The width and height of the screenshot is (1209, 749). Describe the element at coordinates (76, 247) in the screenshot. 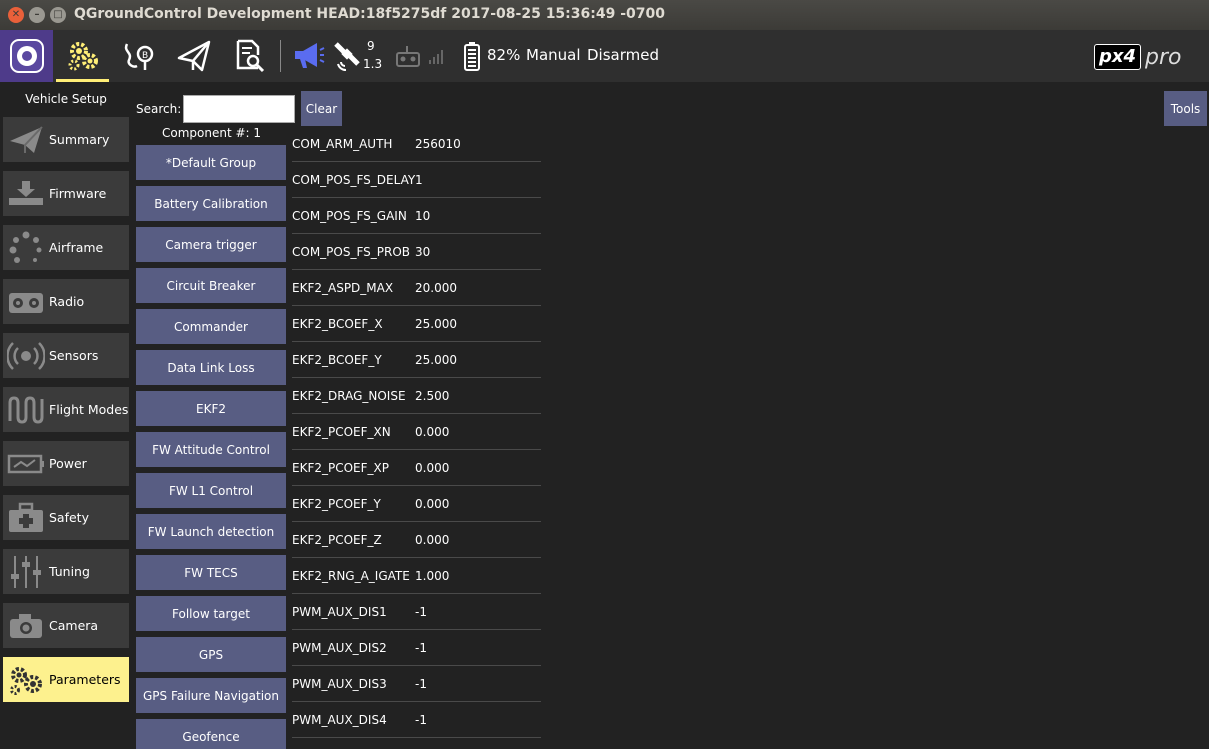

I see `sidebar-item-label: Airframe` at that location.